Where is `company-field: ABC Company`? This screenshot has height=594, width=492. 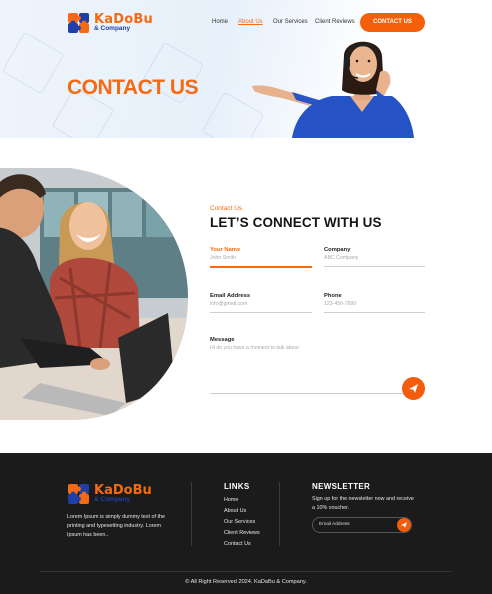 company-field: ABC Company is located at coordinates (341, 258).